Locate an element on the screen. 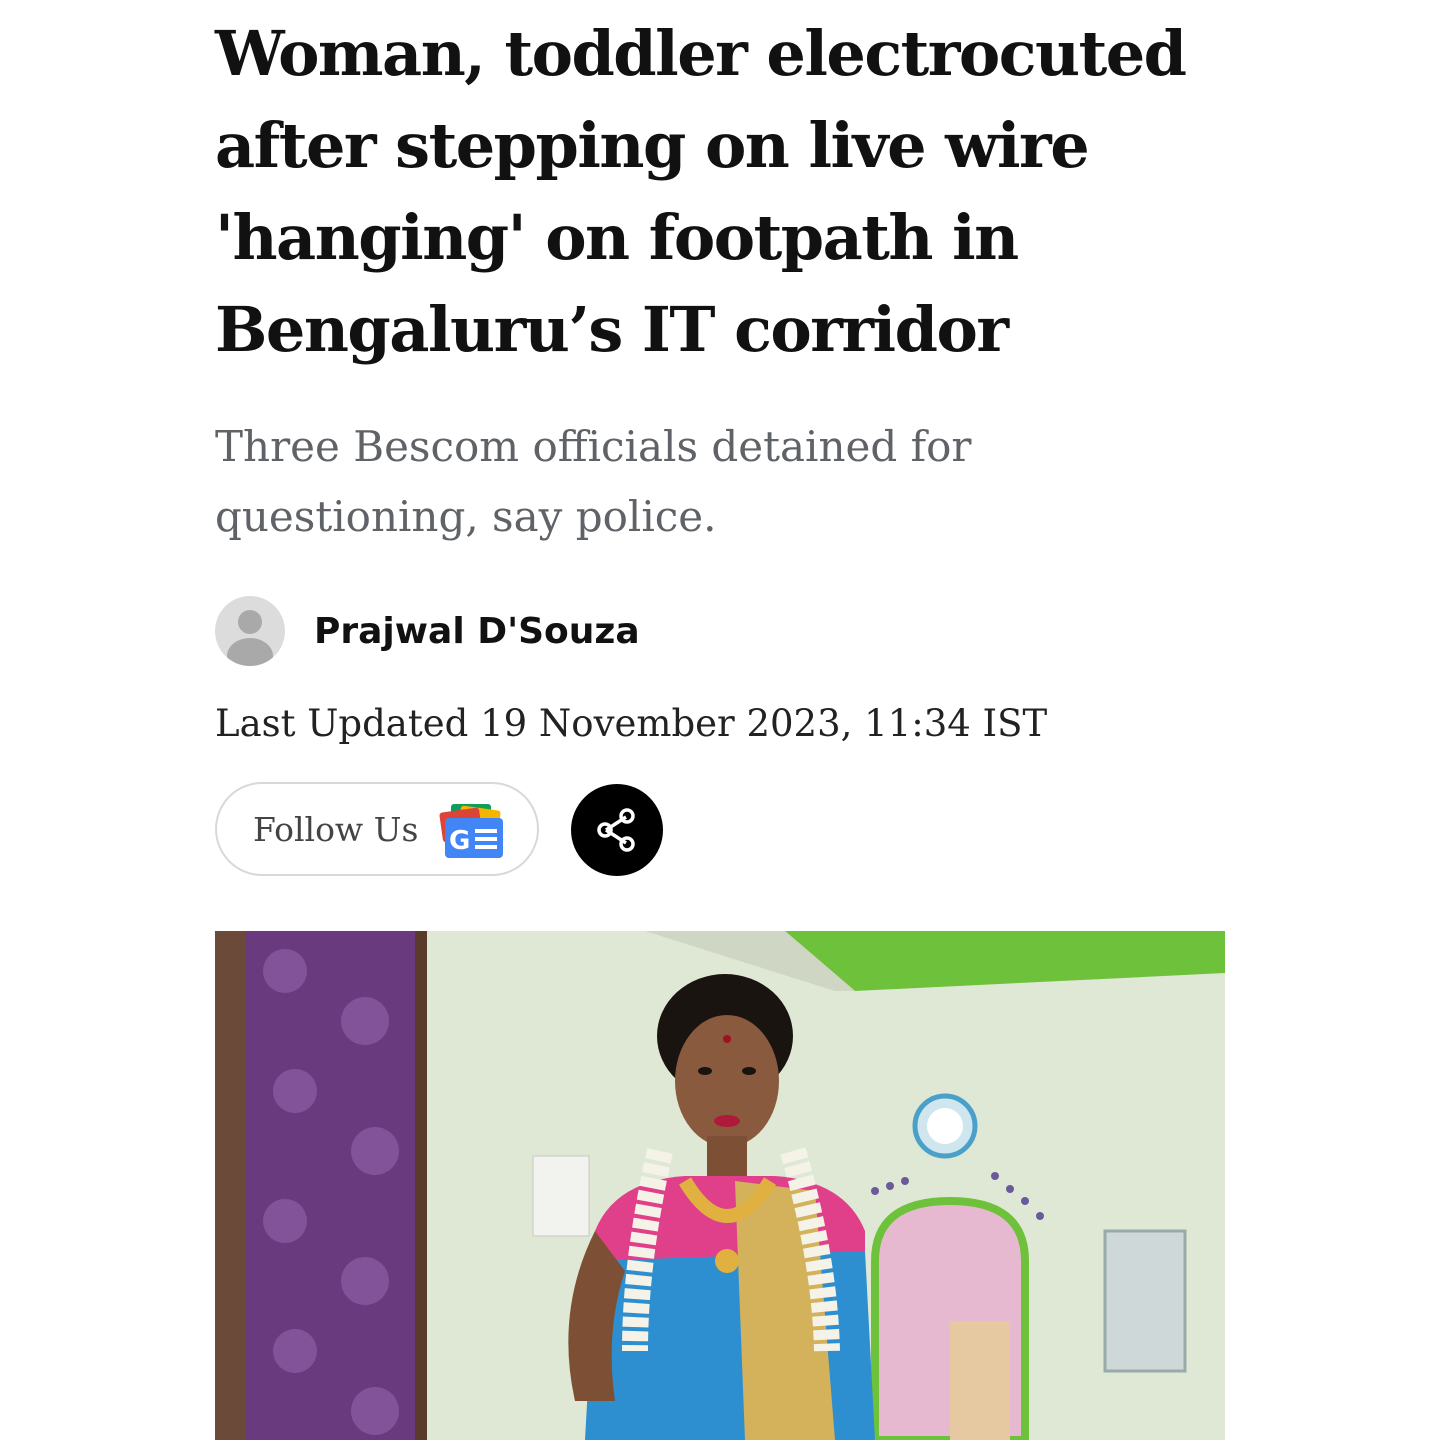 Image resolution: width=1440 pixels, height=1440 pixels. share-button is located at coordinates (617, 830).